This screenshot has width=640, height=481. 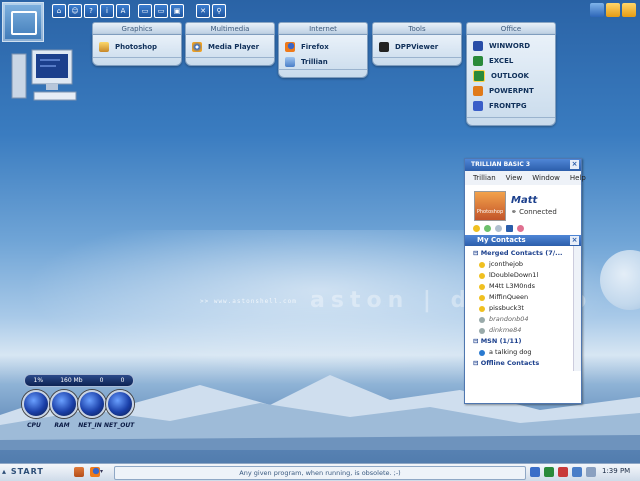 What do you see at coordinates (523, 363) in the screenshot?
I see `contact-group: ⊟ Offline Contacts` at bounding box center [523, 363].